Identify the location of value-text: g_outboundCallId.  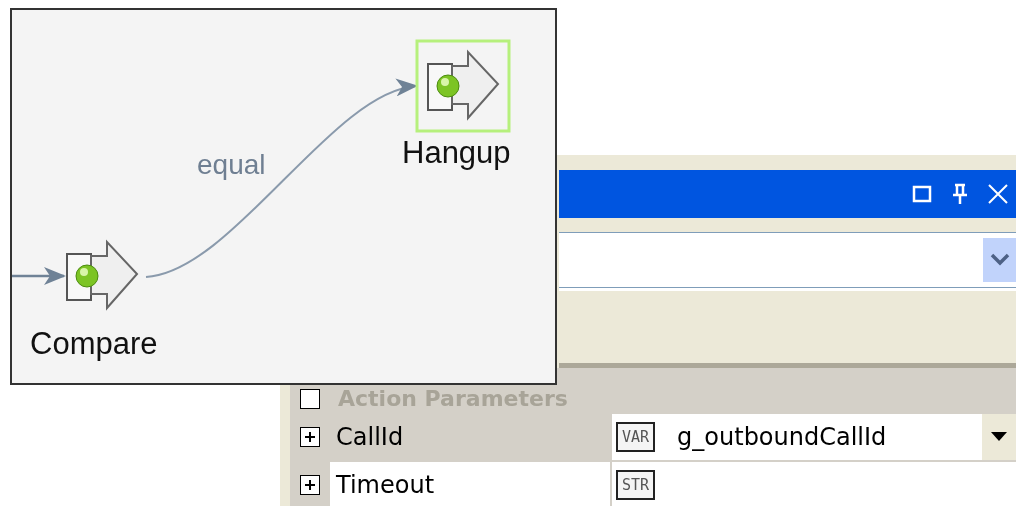
(782, 437).